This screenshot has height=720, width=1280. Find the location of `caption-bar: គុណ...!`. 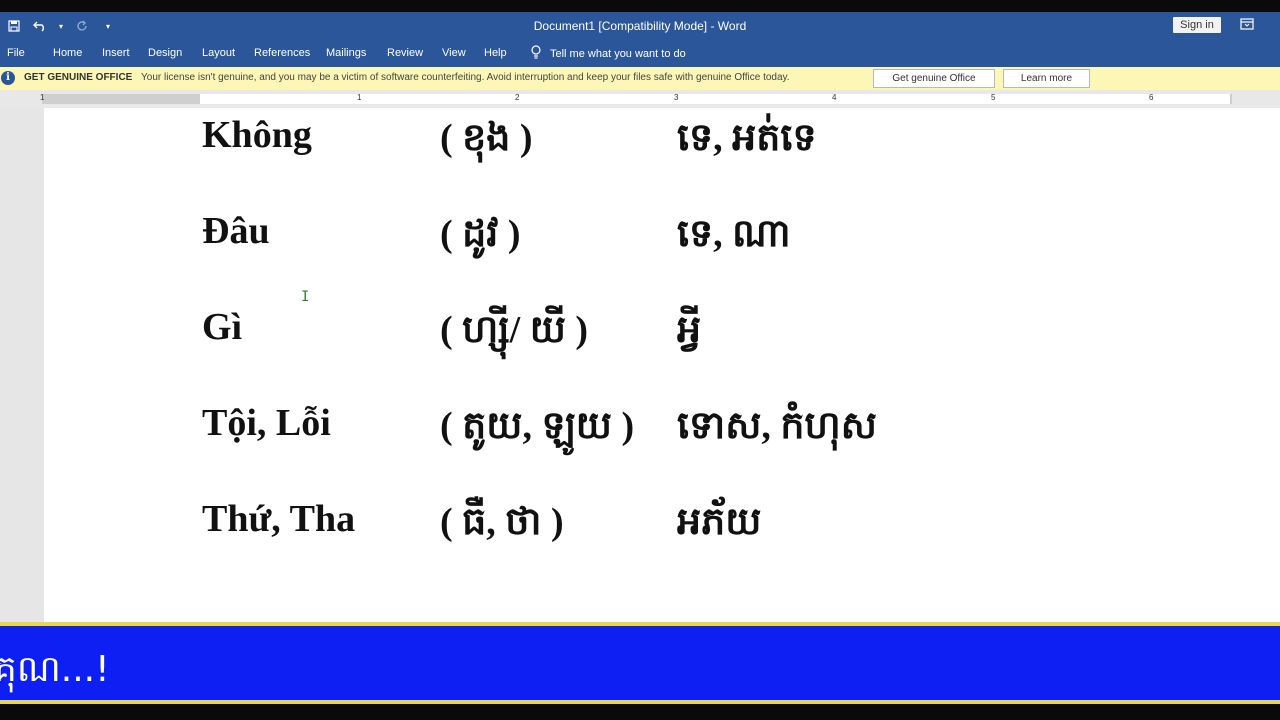

caption-bar: គុណ...! is located at coordinates (640, 663).